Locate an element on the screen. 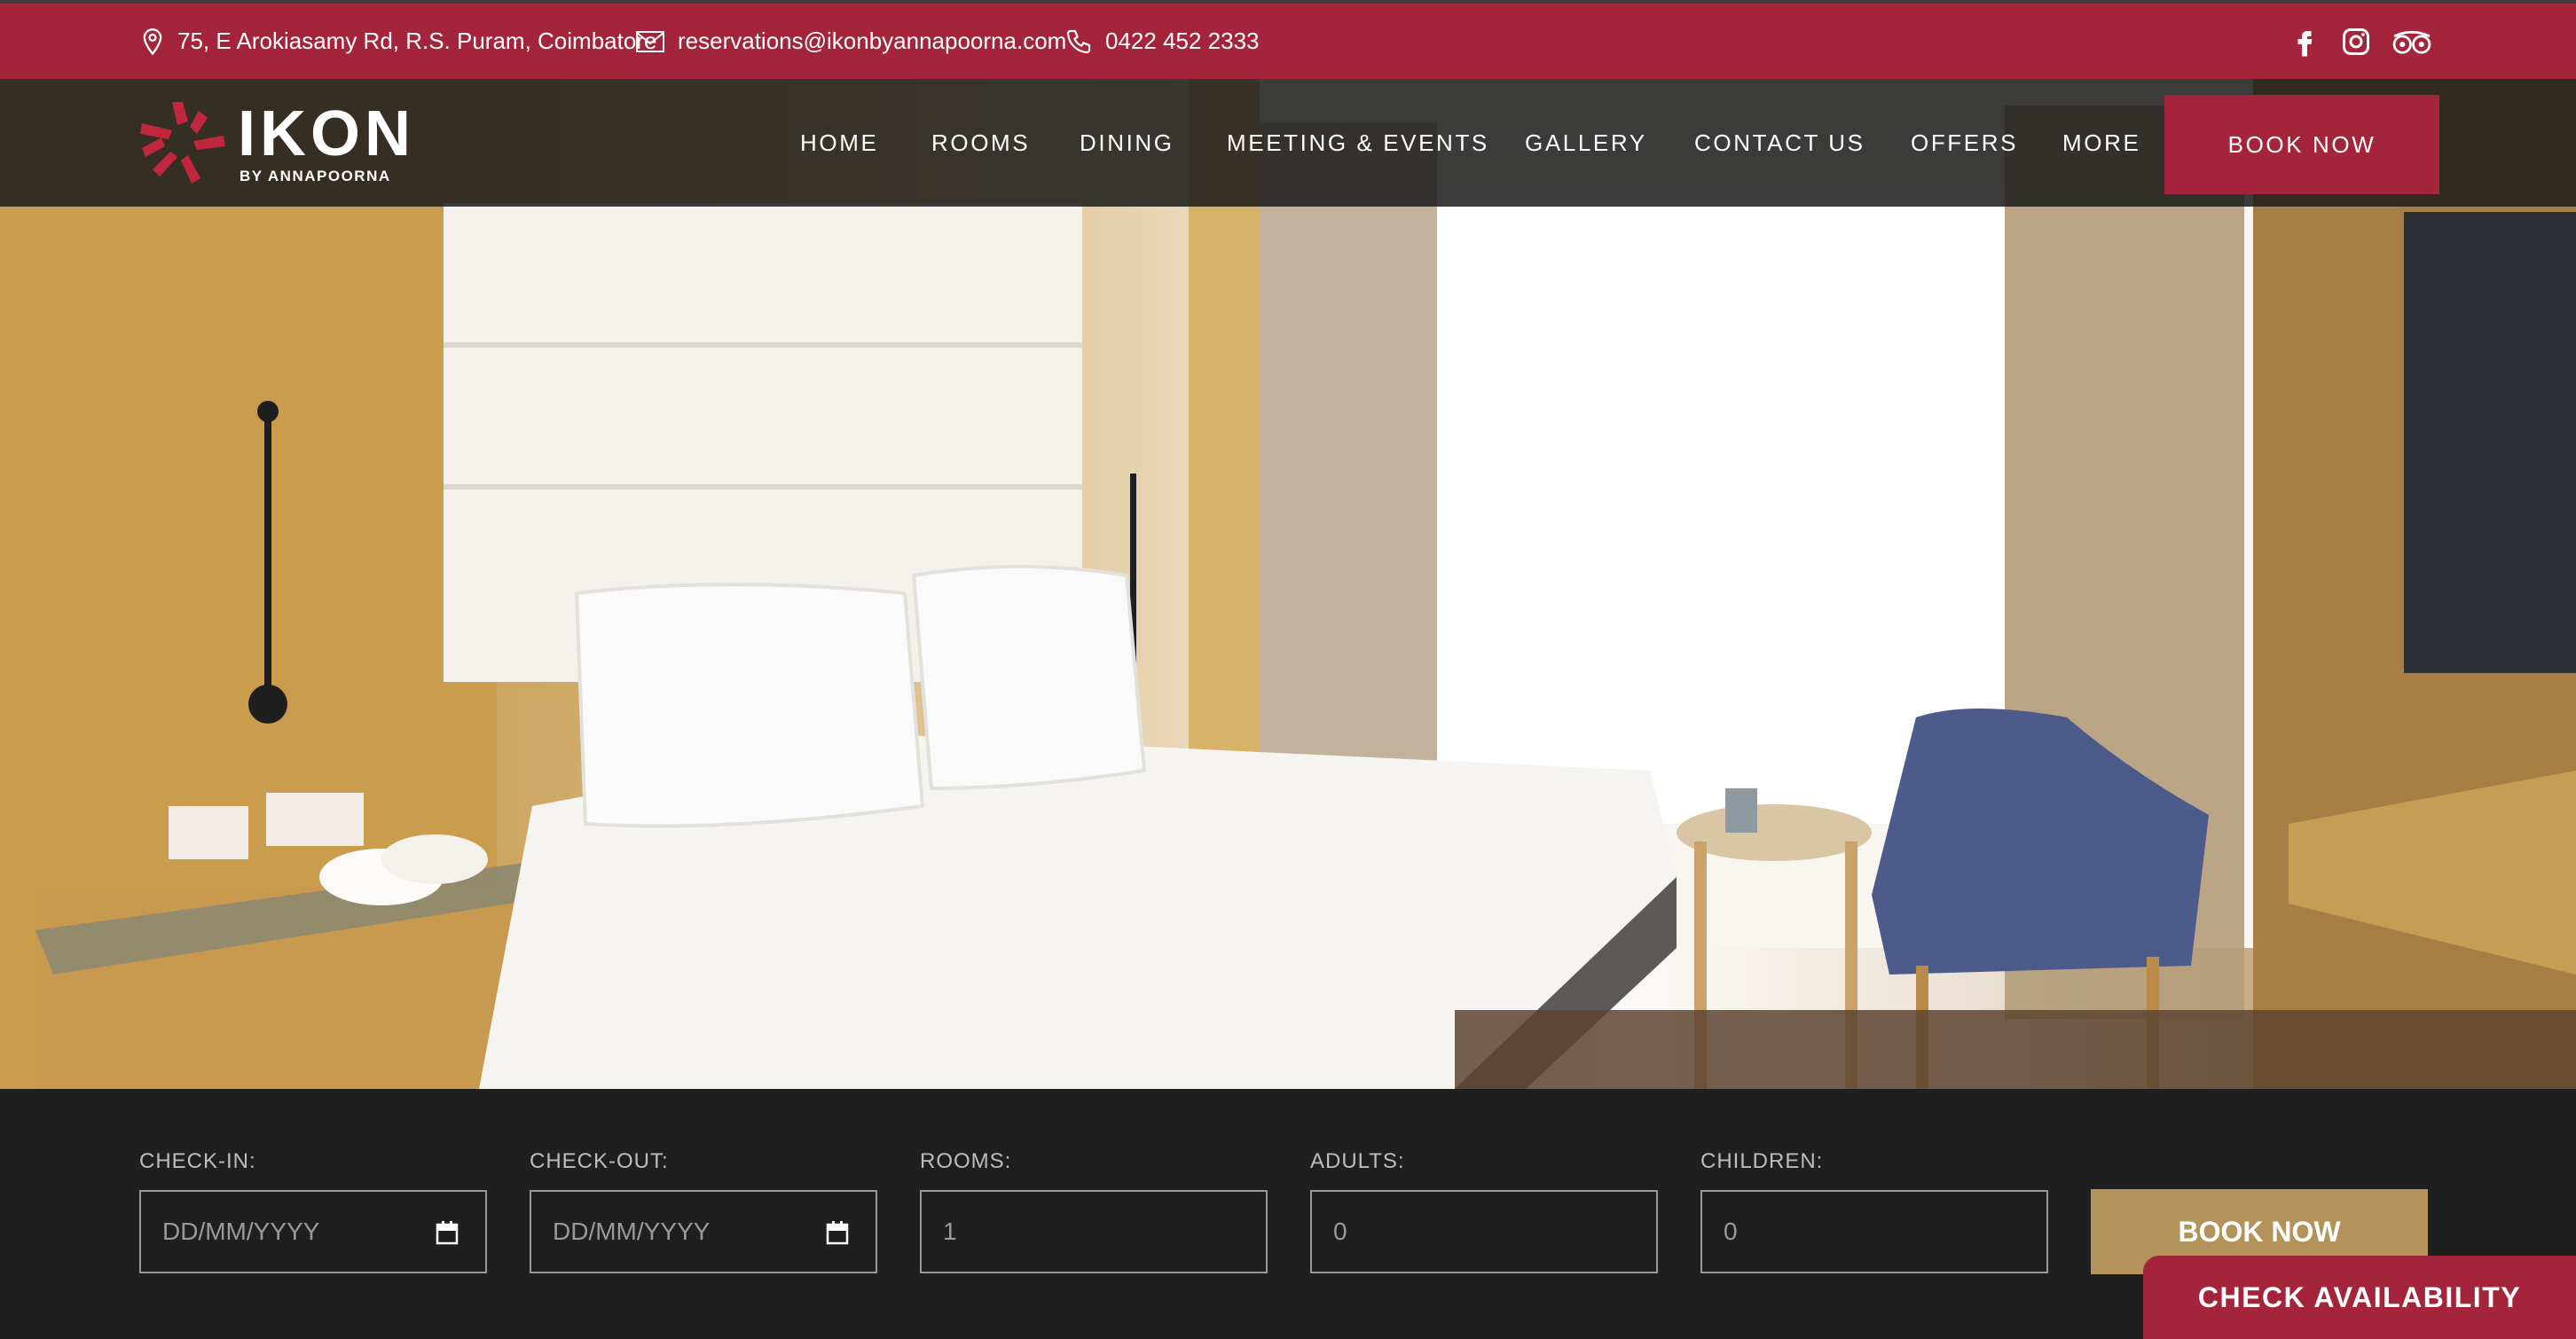 The width and height of the screenshot is (2576, 1339). nav-meeting-events: MEETING & EVENTS is located at coordinates (1358, 143).